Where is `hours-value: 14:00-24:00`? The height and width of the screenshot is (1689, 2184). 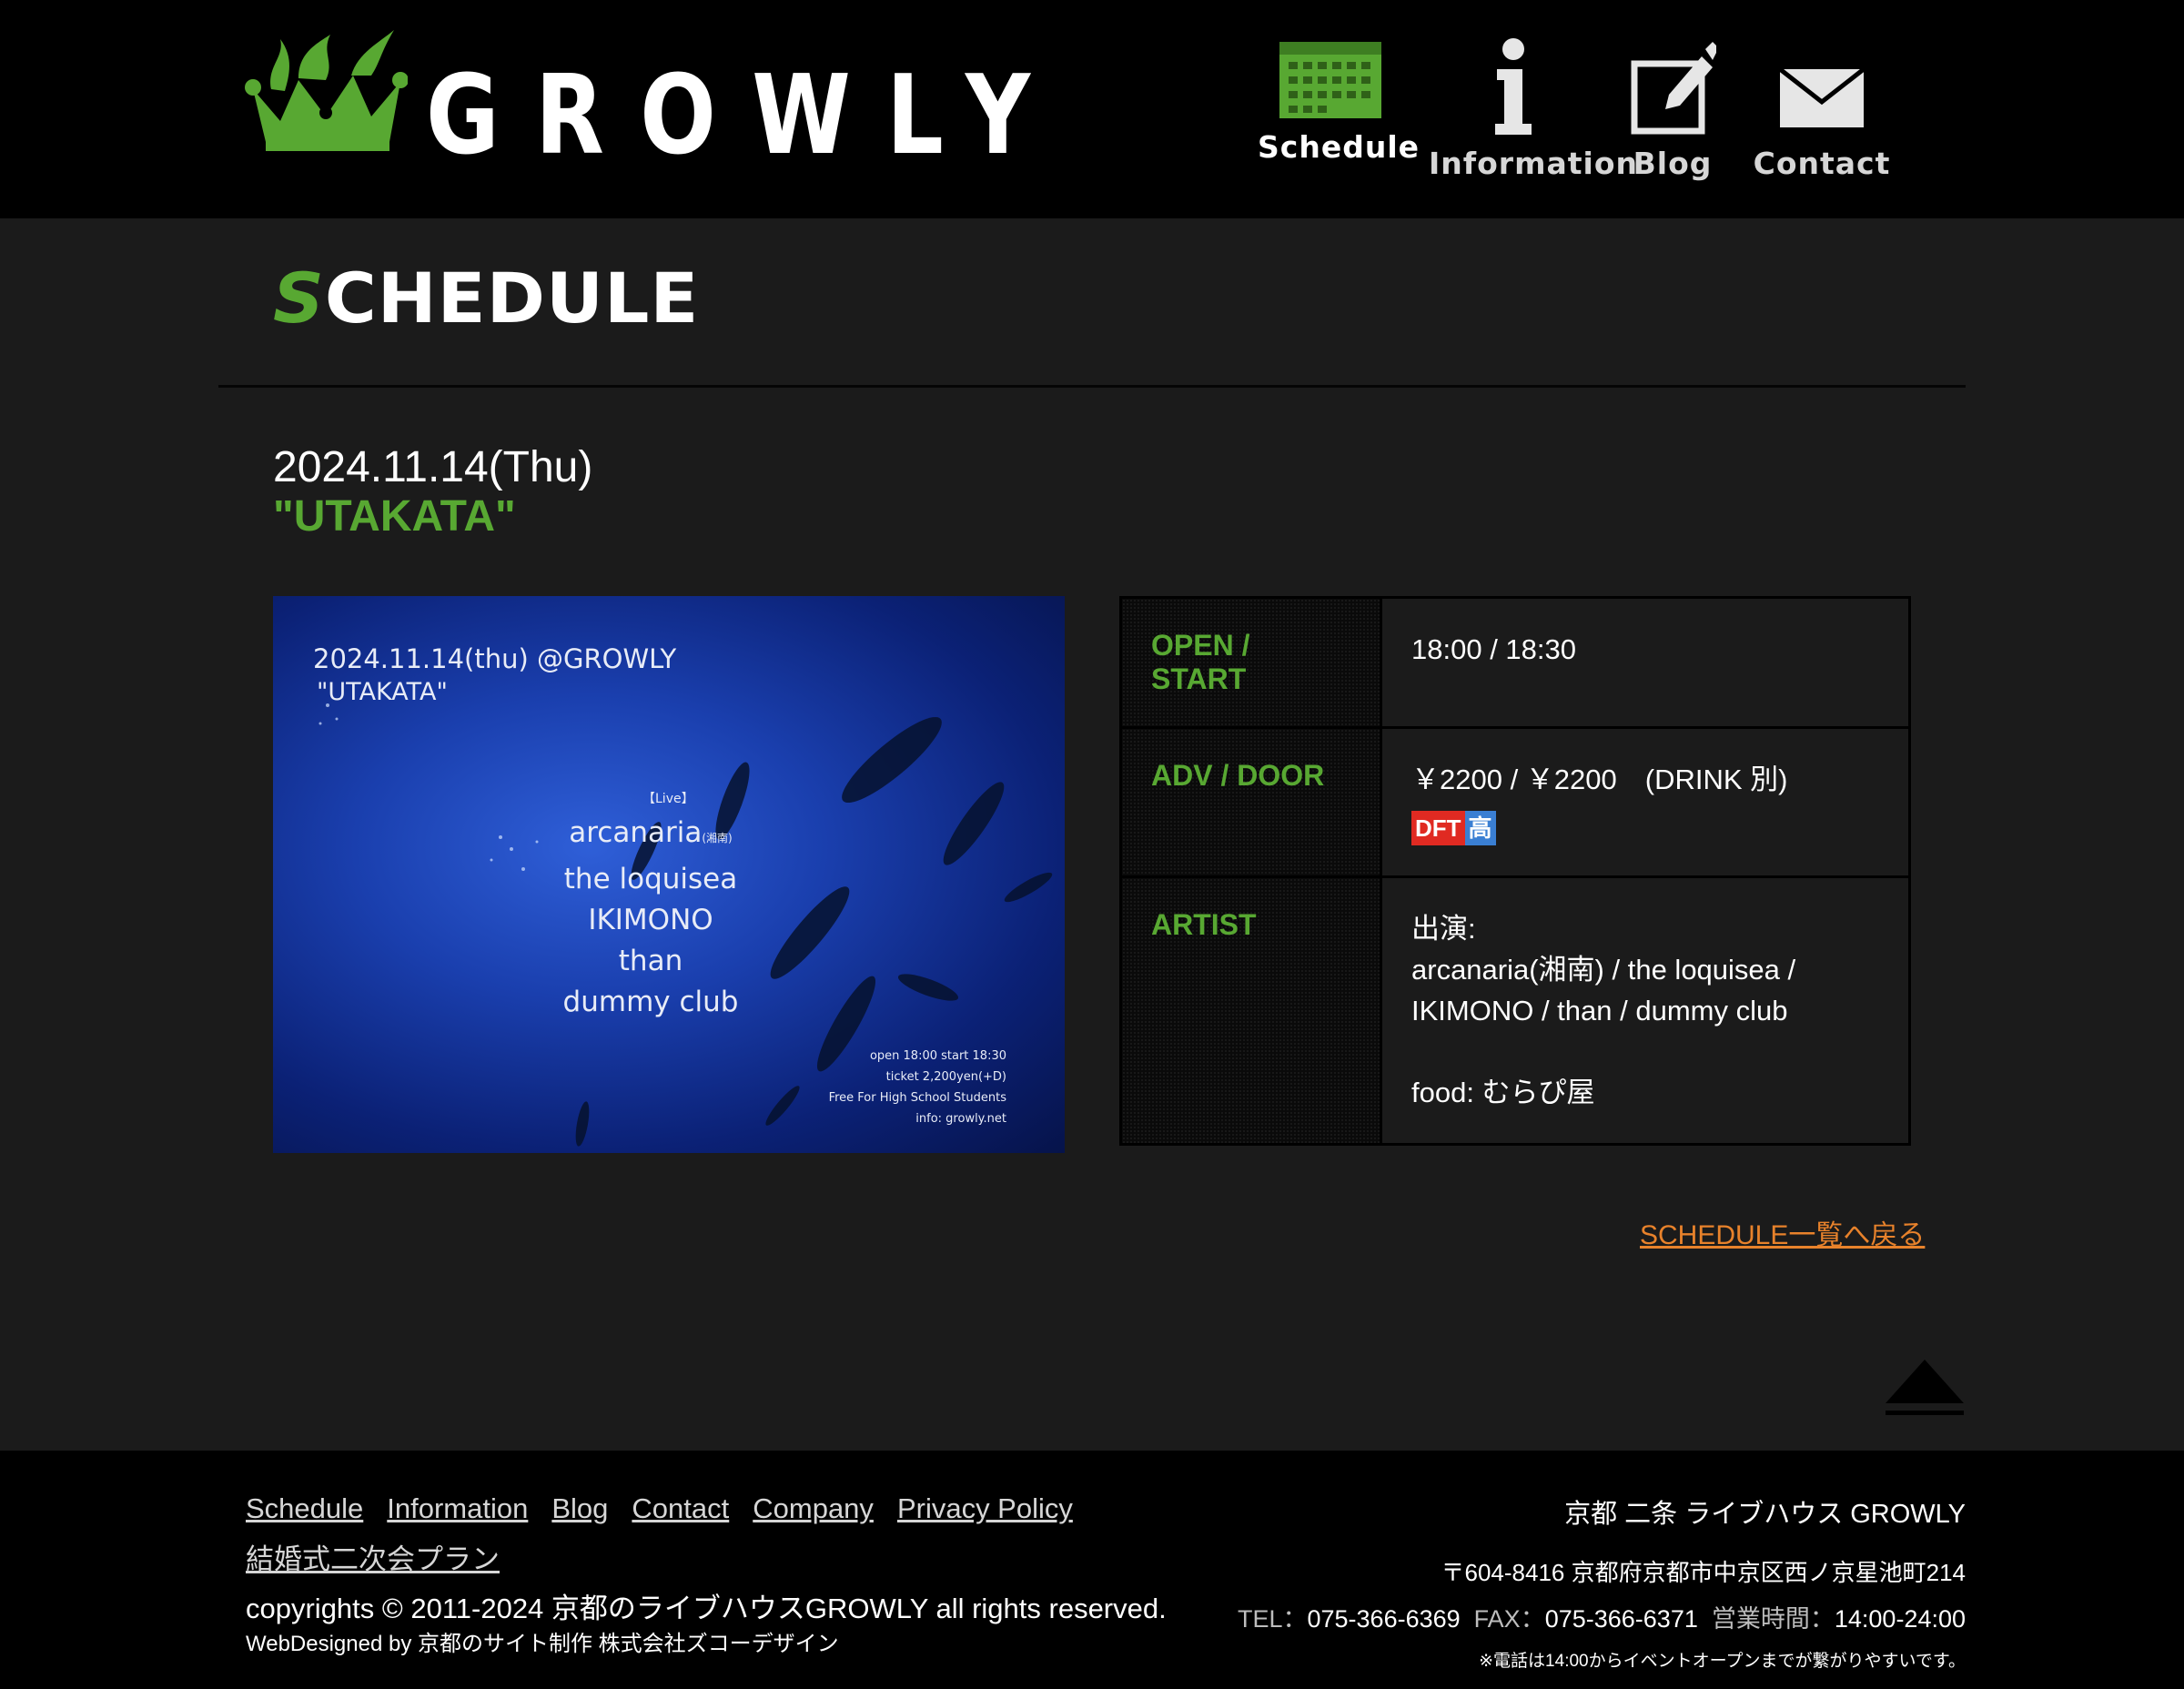 hours-value: 14:00-24:00 is located at coordinates (1900, 1619).